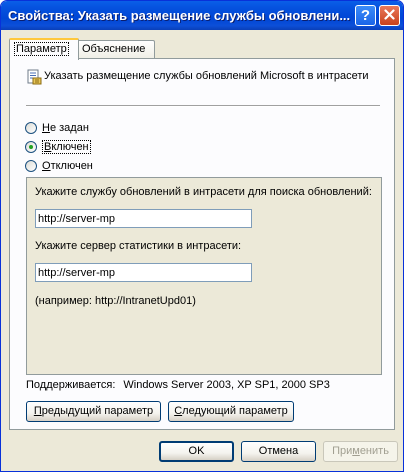  I want to click on radio-enabled-circle, so click(31, 147).